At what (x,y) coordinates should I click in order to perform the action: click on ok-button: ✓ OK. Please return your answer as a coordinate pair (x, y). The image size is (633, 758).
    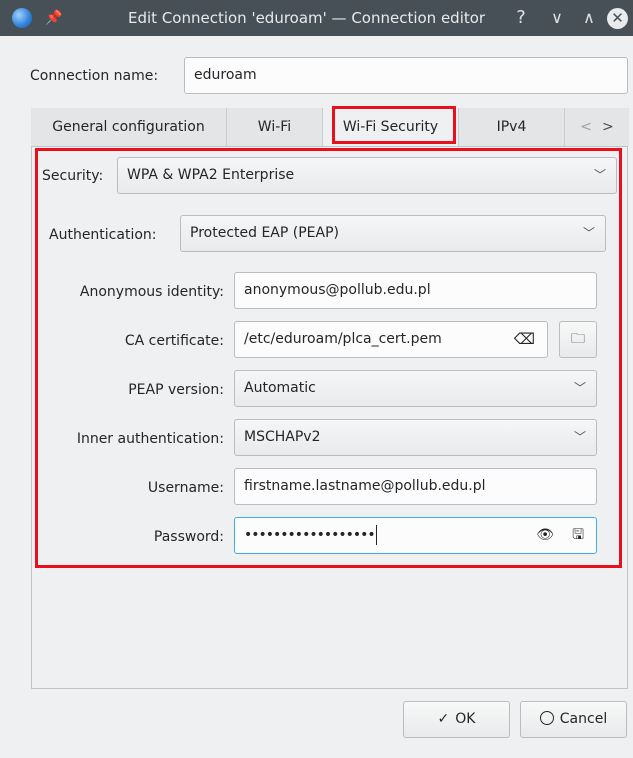
    Looking at the image, I should click on (456, 719).